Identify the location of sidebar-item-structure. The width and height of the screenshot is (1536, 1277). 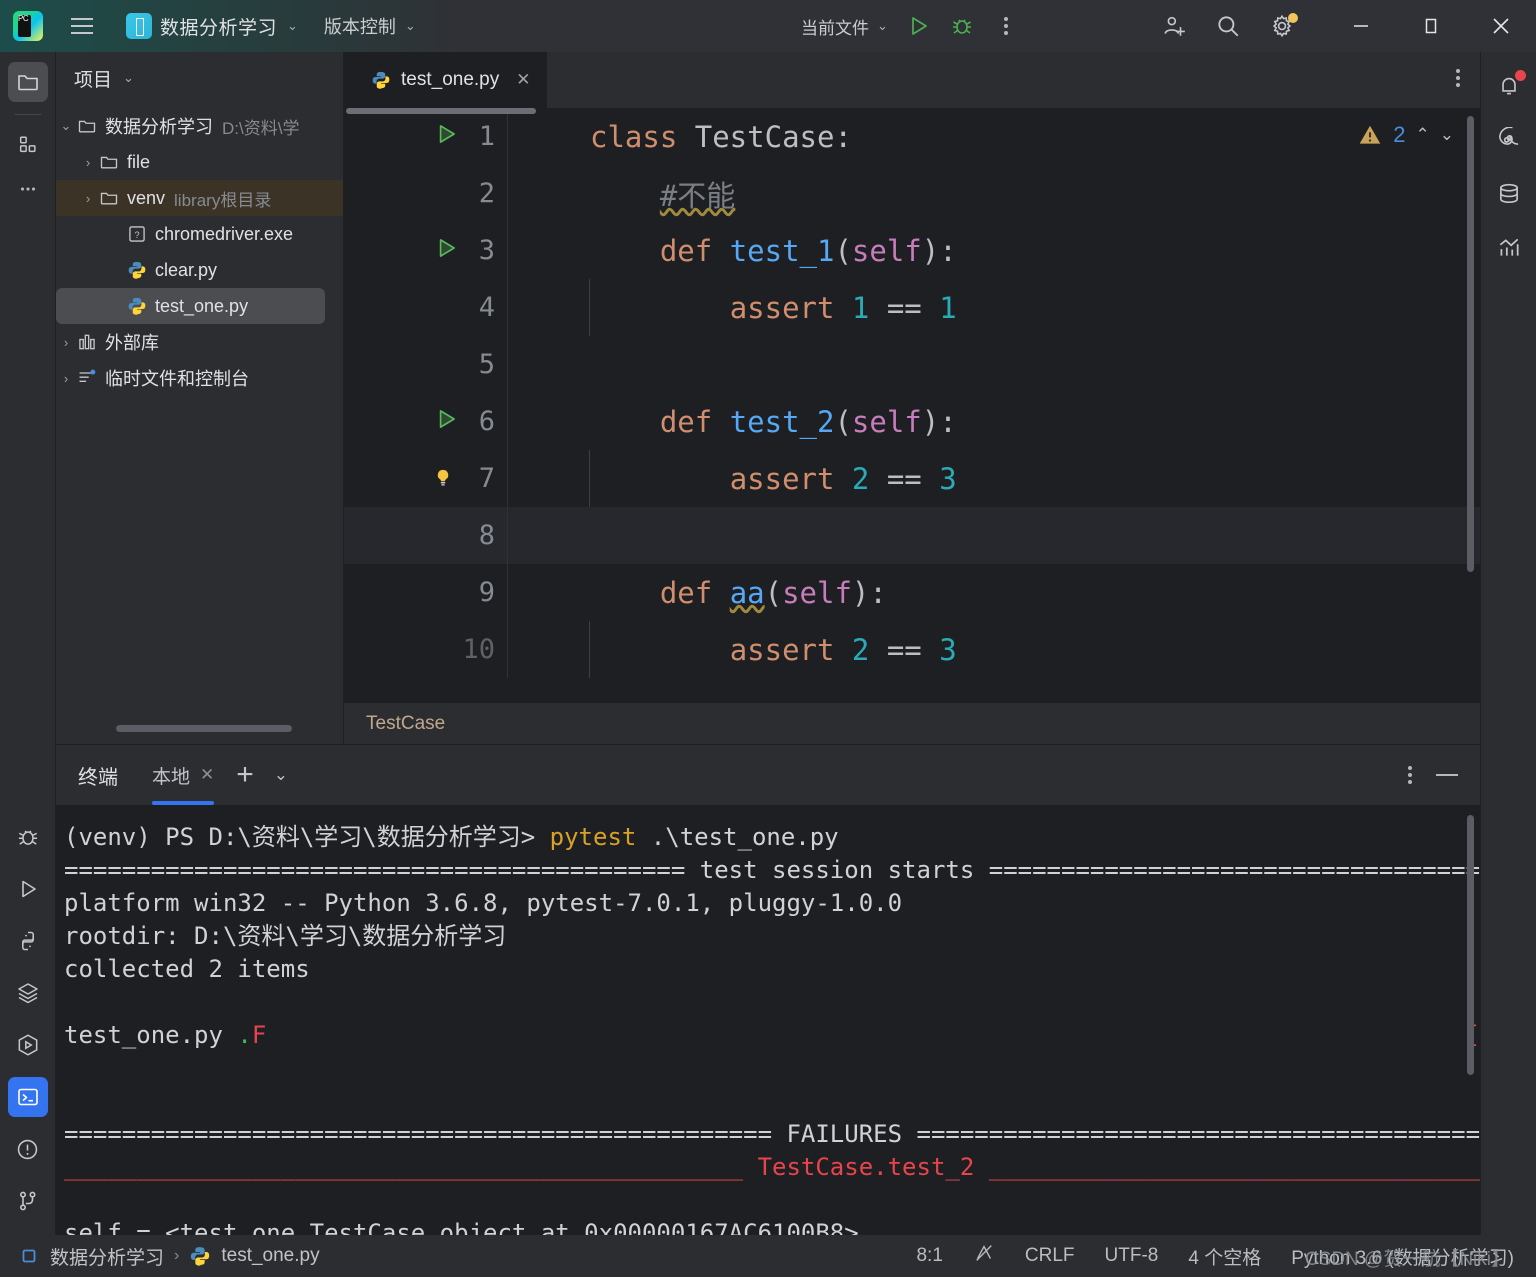
(28, 145).